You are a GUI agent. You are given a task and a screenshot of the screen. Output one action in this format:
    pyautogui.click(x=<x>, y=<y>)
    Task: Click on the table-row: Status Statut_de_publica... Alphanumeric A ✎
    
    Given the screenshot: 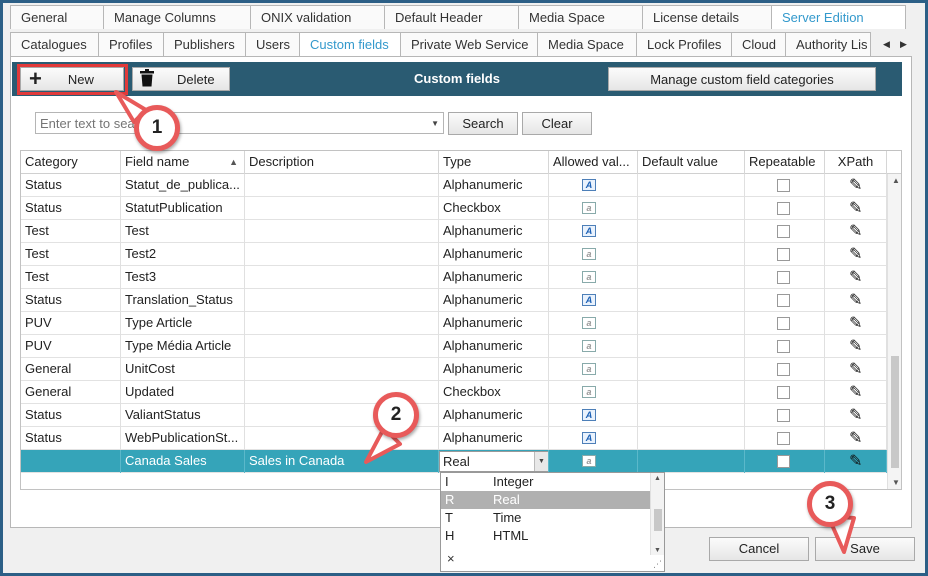 What is the action you would take?
    pyautogui.click(x=454, y=185)
    